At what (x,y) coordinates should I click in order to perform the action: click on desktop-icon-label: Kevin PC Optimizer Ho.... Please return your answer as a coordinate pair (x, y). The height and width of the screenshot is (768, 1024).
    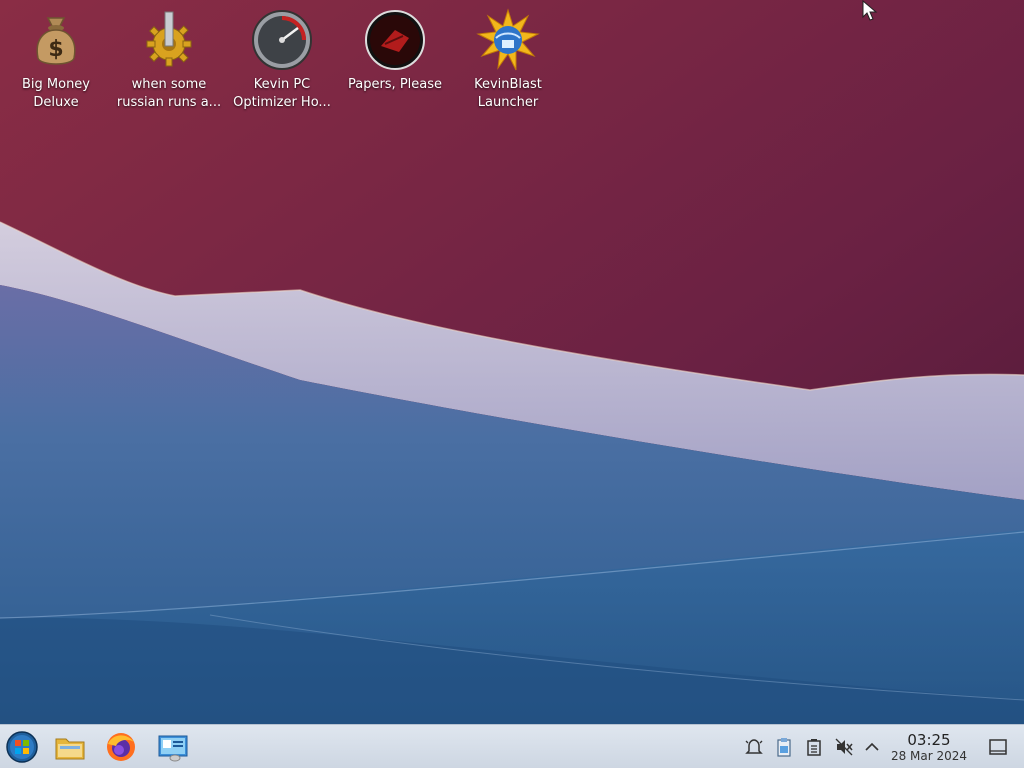
    Looking at the image, I should click on (282, 93).